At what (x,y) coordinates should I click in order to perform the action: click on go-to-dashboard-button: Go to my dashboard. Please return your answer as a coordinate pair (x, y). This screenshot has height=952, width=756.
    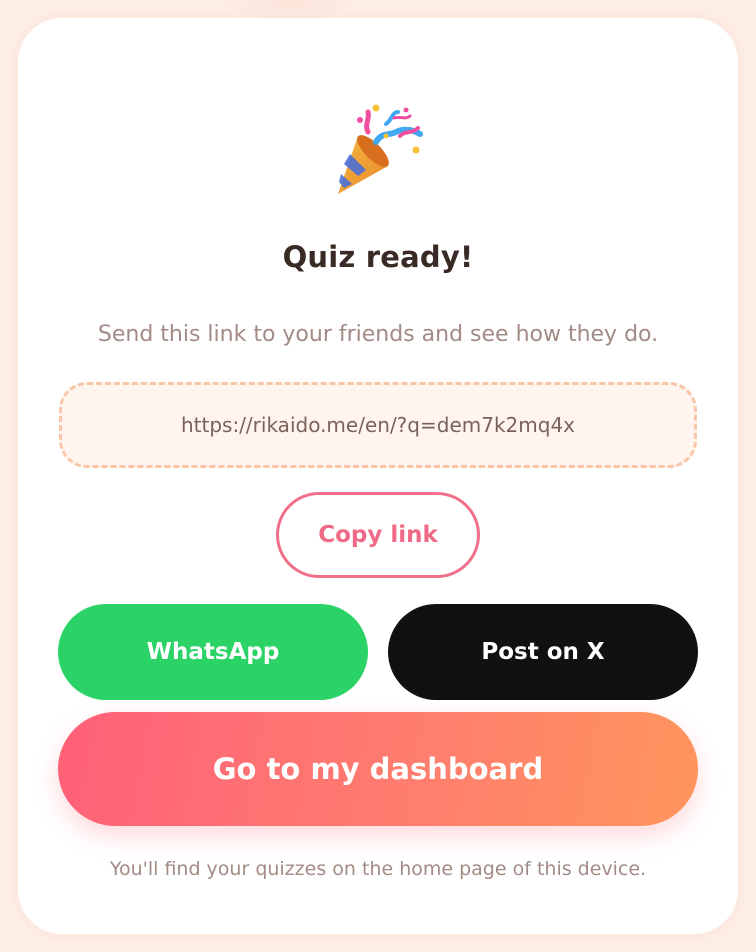
    Looking at the image, I should click on (378, 769).